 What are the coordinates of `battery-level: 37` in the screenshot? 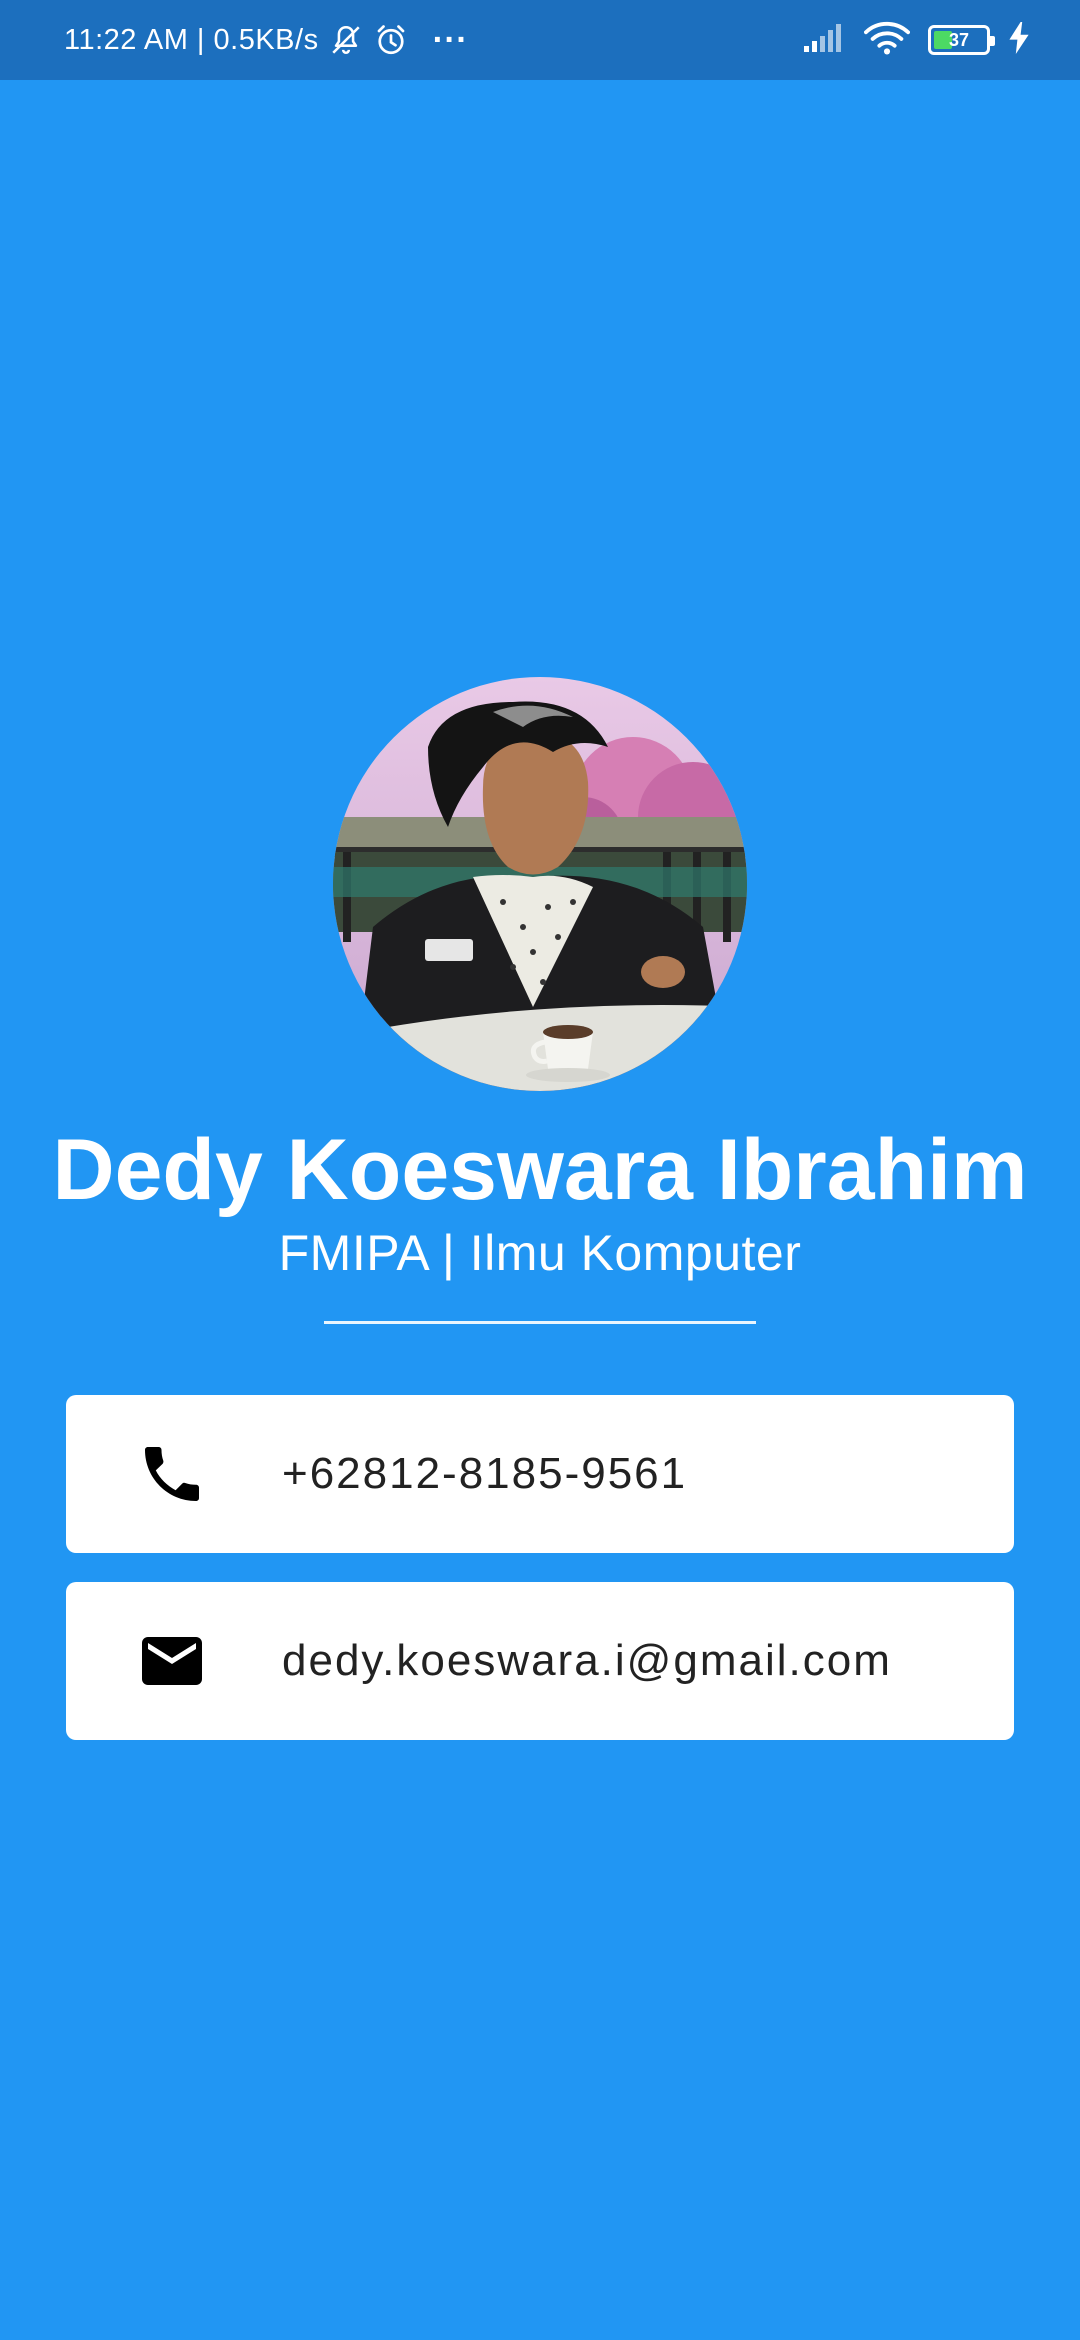 It's located at (959, 39).